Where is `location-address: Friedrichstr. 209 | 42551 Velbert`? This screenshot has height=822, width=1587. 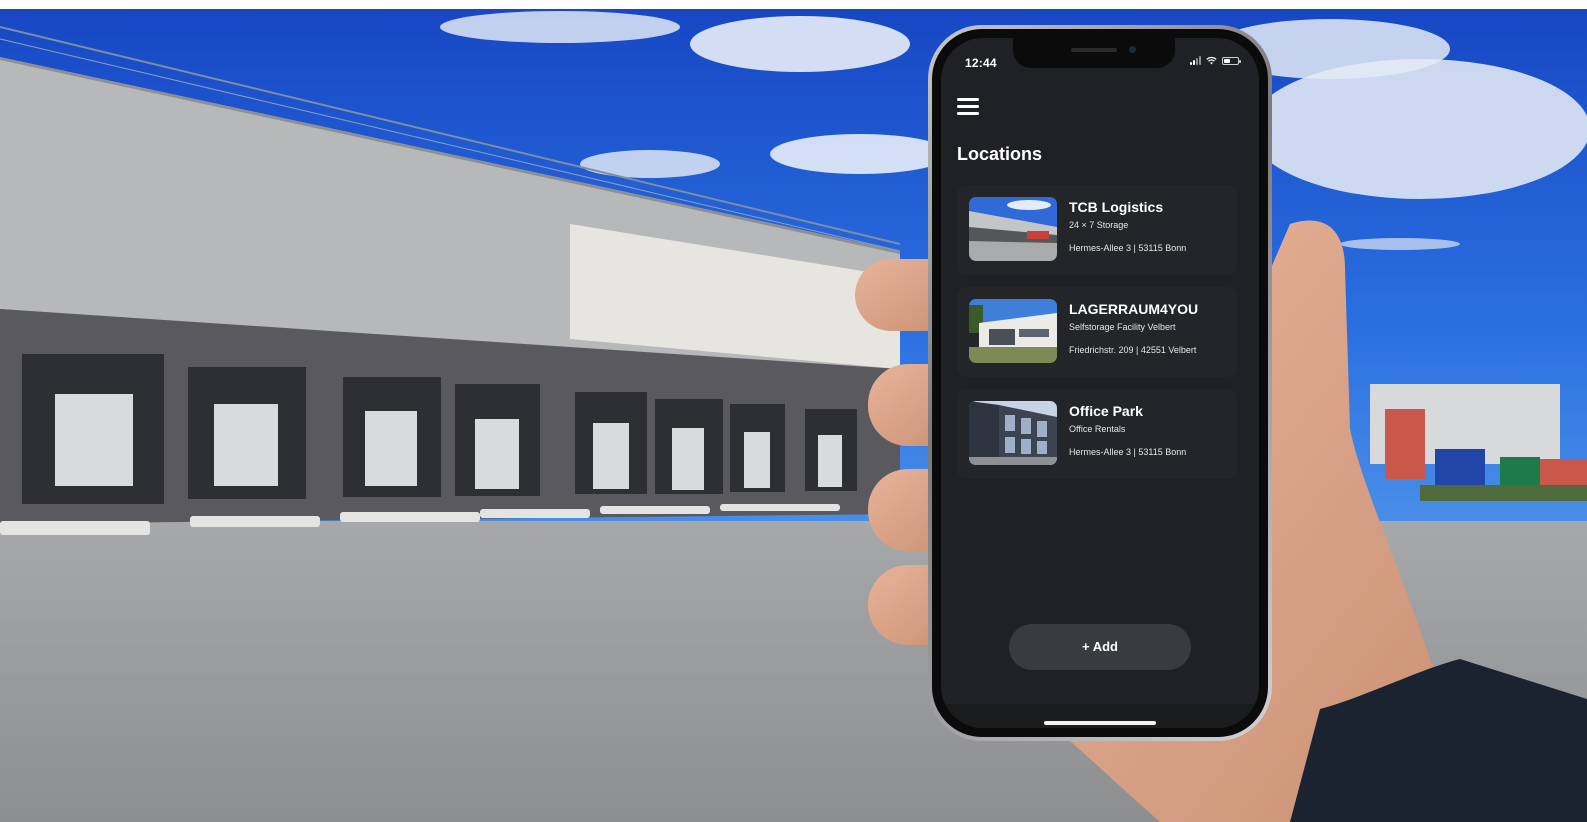
location-address: Friedrichstr. 209 | 42551 Velbert is located at coordinates (1133, 350).